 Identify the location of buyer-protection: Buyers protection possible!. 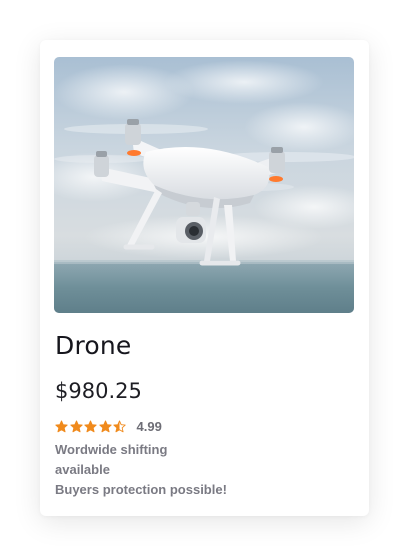
(141, 489).